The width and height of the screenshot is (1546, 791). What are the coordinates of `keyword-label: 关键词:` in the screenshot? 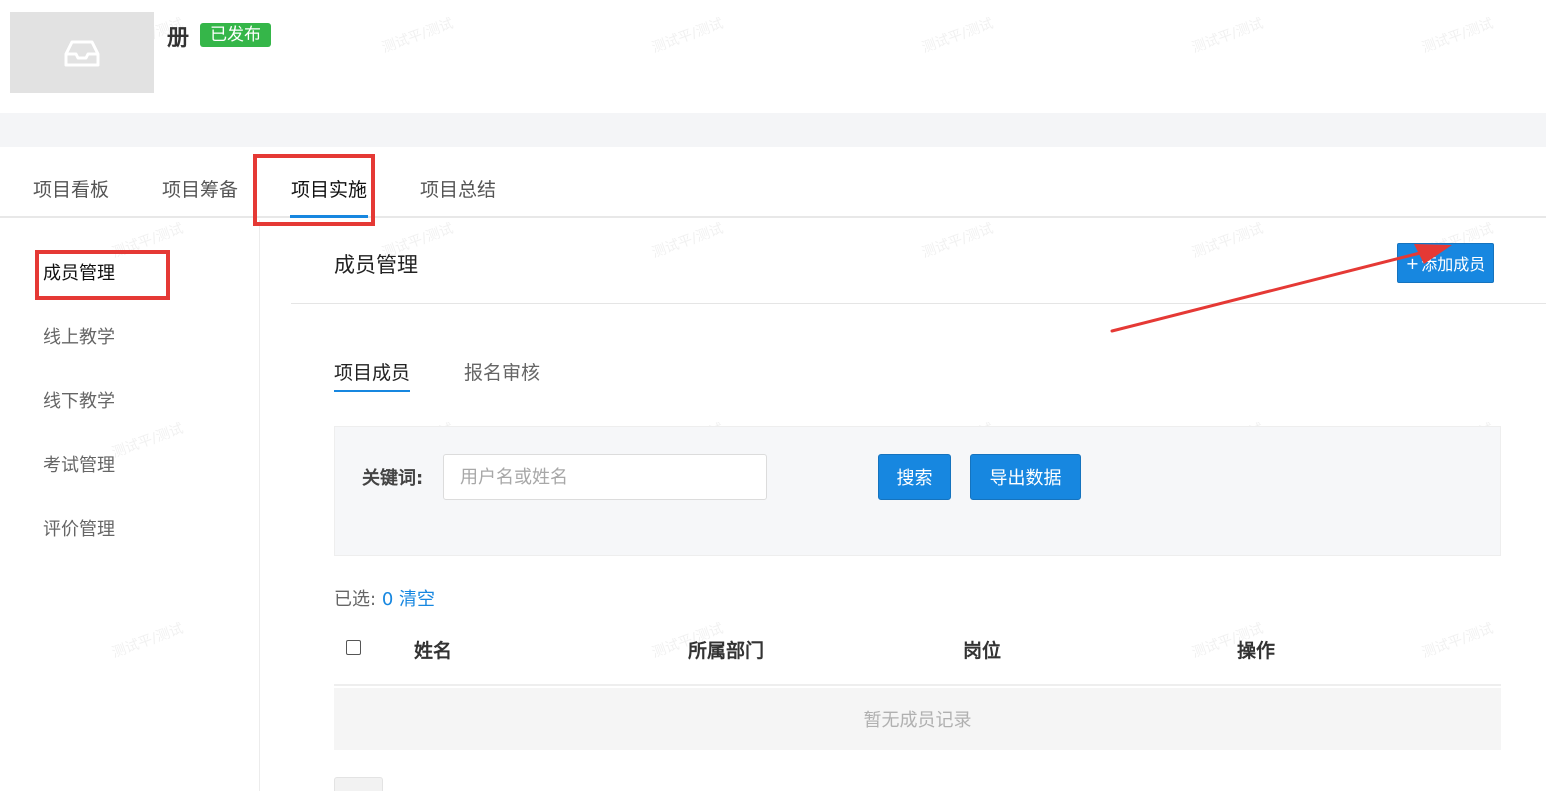 It's located at (393, 478).